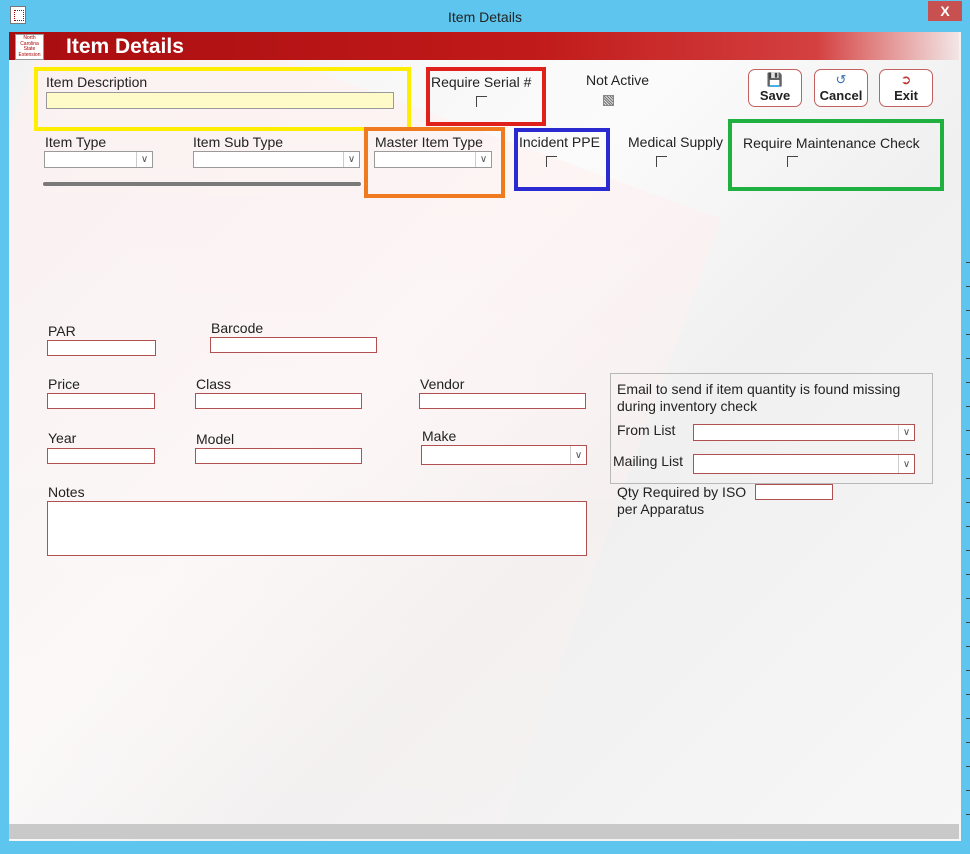  Describe the element at coordinates (62, 438) in the screenshot. I see `year-label: Year` at that location.